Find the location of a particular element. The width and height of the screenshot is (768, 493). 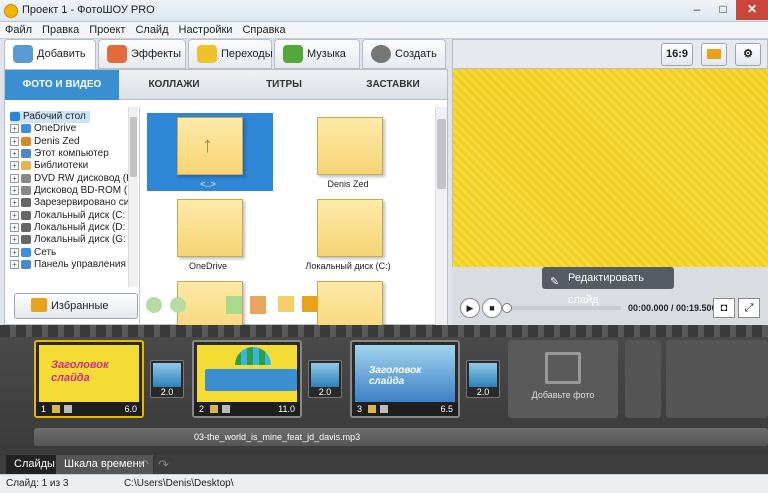

tree-item: + Сеть is located at coordinates (33, 253).